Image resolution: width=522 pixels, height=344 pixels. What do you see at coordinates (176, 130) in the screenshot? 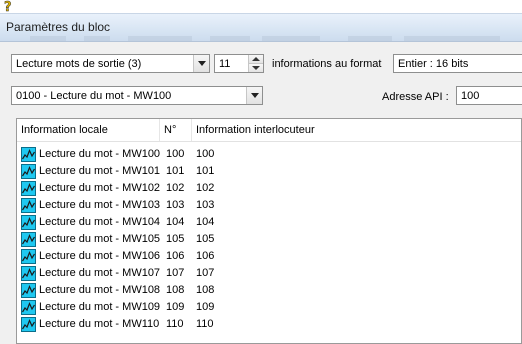
I see `header-number: N°` at bounding box center [176, 130].